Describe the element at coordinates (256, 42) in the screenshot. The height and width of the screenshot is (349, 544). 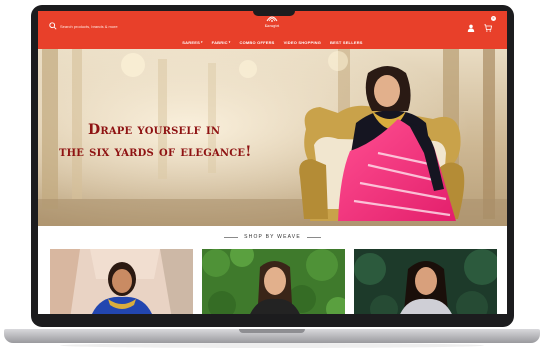
I see `nav-item-combo-offers: COMBO OFFERS` at that location.